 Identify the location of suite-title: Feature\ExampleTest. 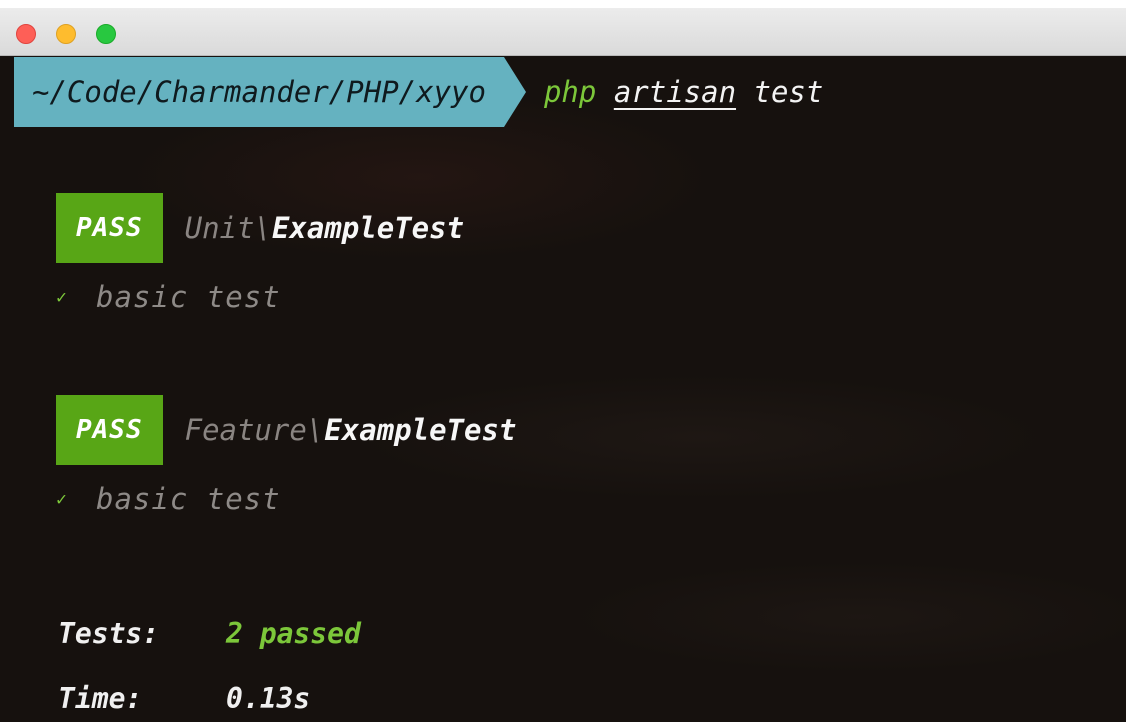
(351, 430).